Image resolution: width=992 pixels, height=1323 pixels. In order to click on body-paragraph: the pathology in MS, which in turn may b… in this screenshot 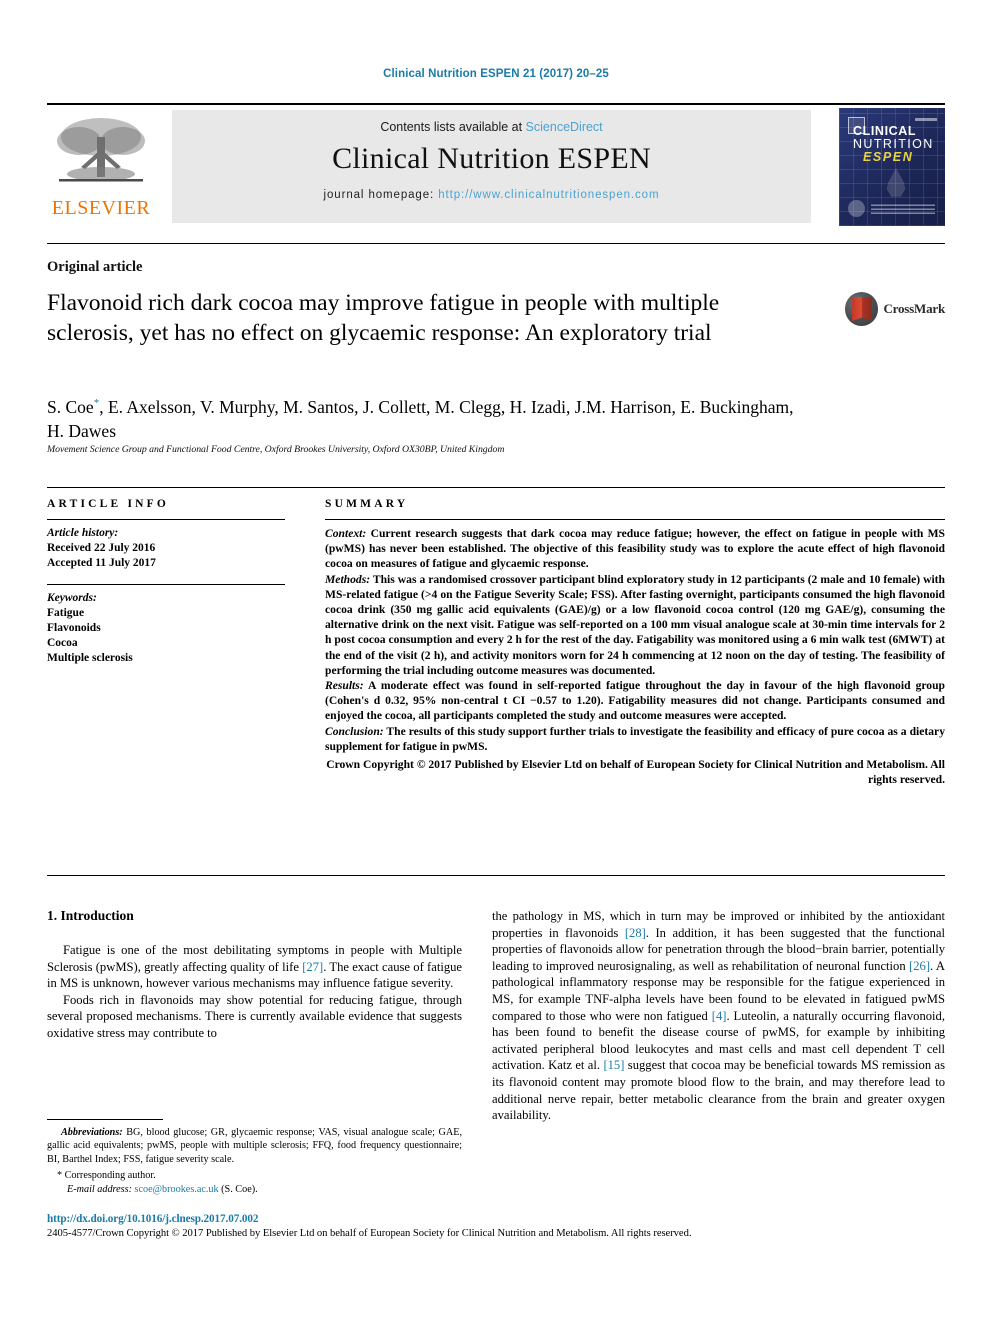, I will do `click(718, 1016)`.